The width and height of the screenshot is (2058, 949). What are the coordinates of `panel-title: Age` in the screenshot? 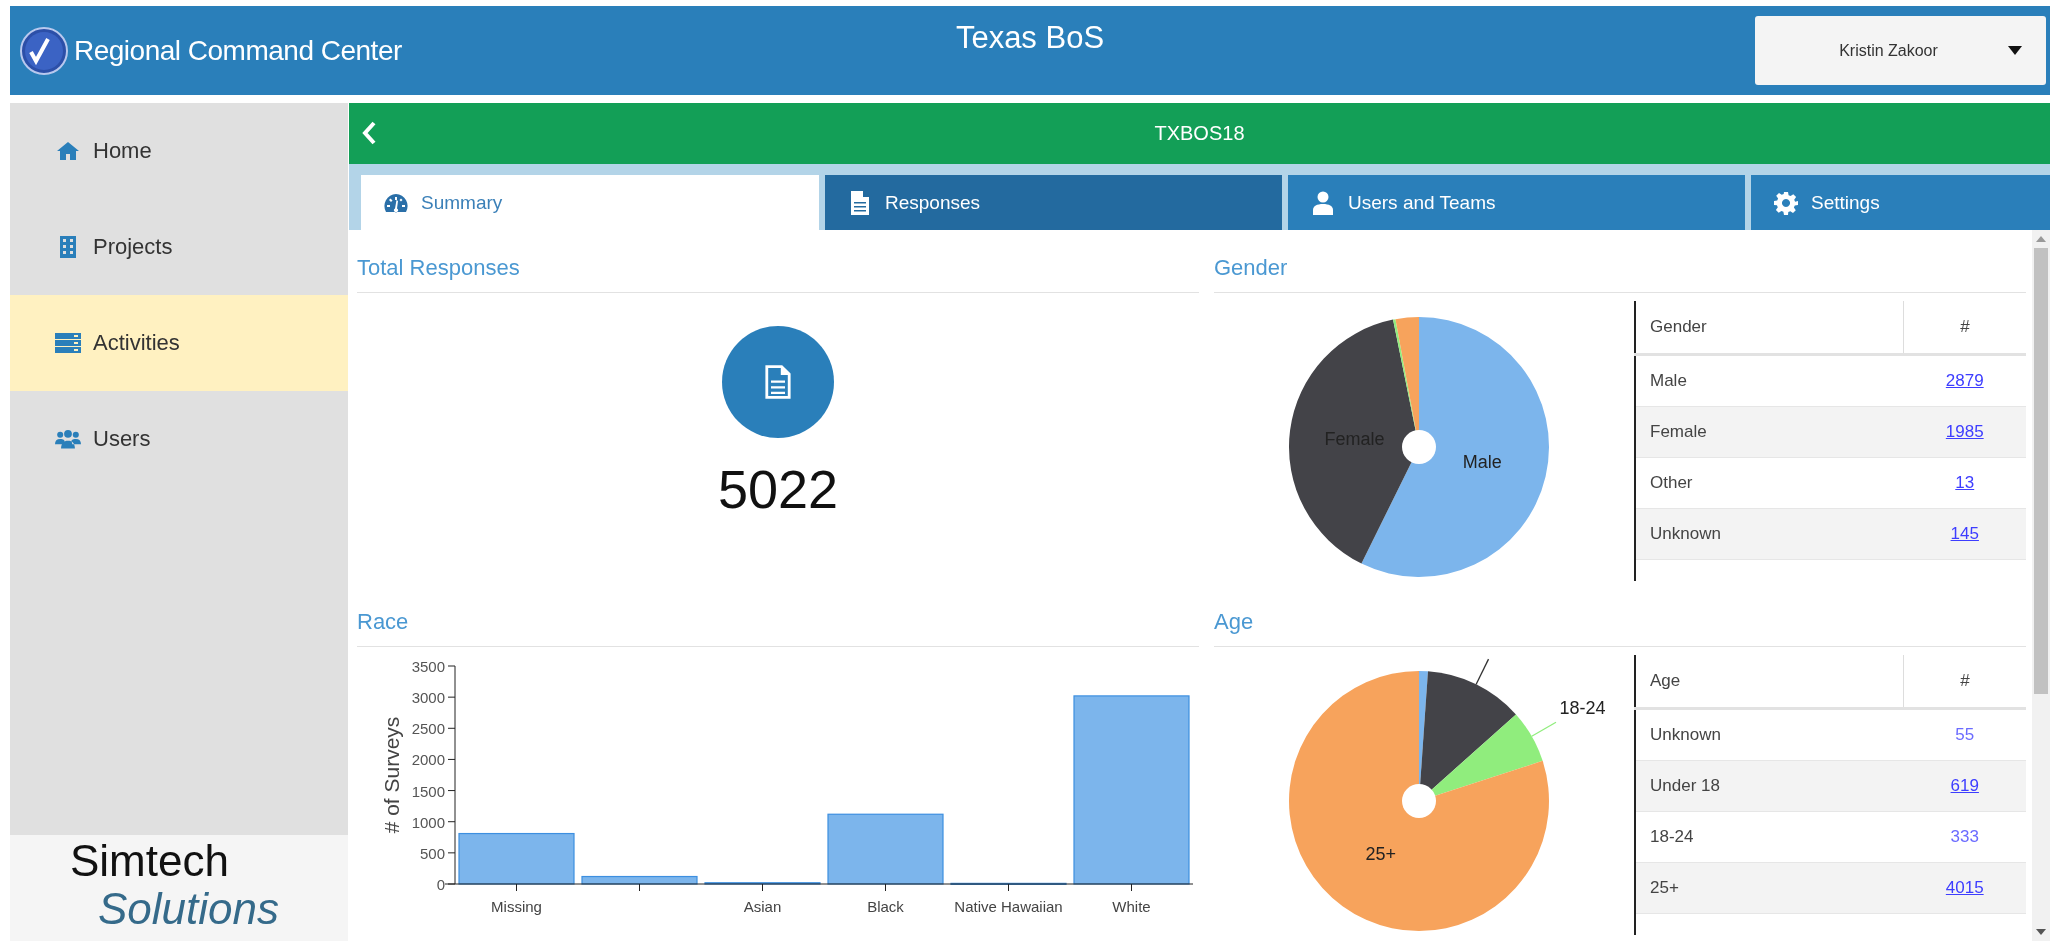 It's located at (1620, 625).